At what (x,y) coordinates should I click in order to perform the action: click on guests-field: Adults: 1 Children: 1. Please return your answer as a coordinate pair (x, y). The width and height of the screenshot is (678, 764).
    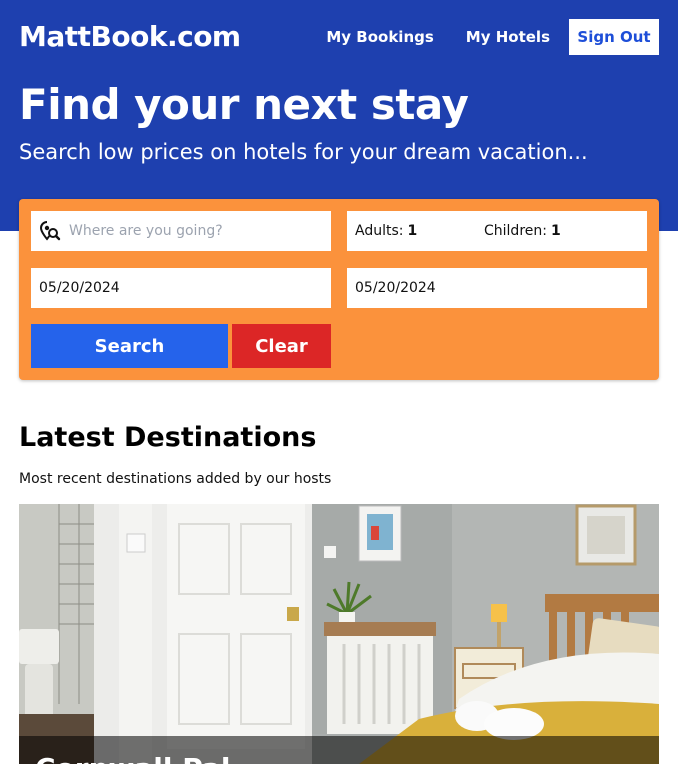
    Looking at the image, I should click on (497, 231).